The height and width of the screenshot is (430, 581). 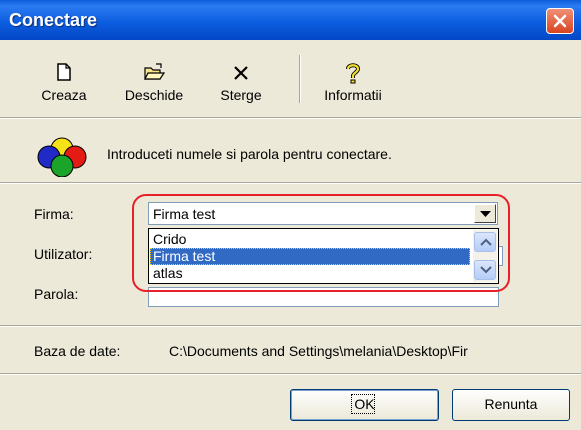 I want to click on utilizator-label: Utilizator:, so click(x=63, y=254).